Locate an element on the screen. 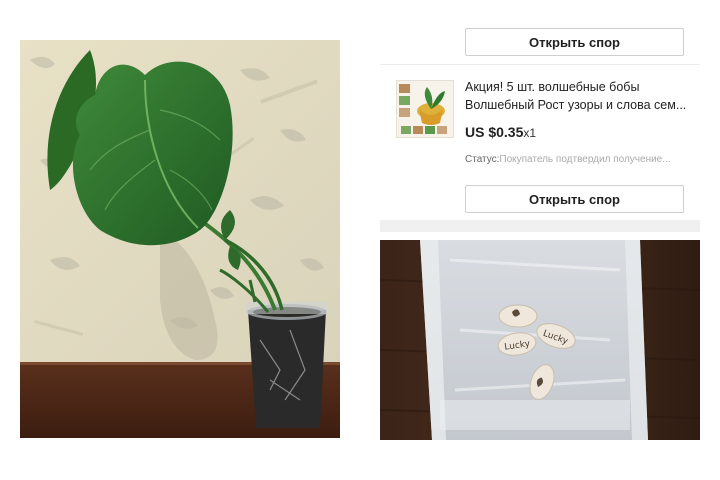 The height and width of the screenshot is (480, 720). product-thumbnail is located at coordinates (425, 109).